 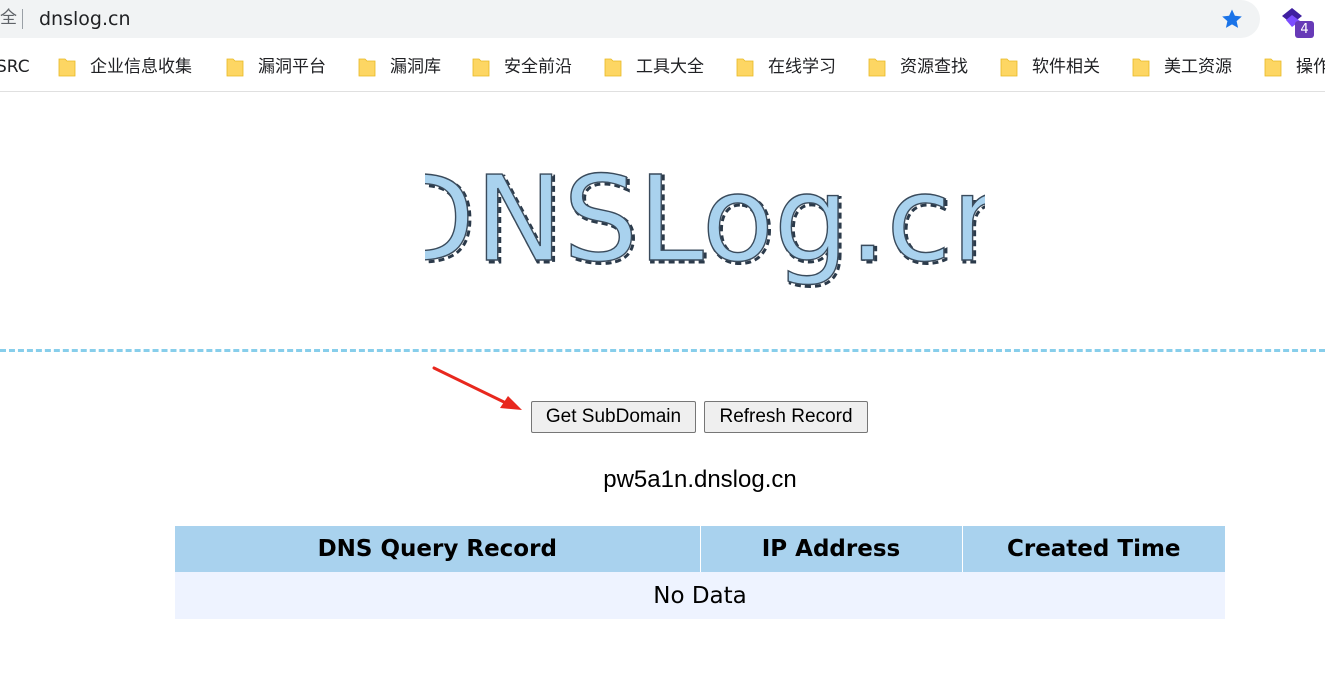 I want to click on bookmark-folder: 美工资源, so click(x=1182, y=67).